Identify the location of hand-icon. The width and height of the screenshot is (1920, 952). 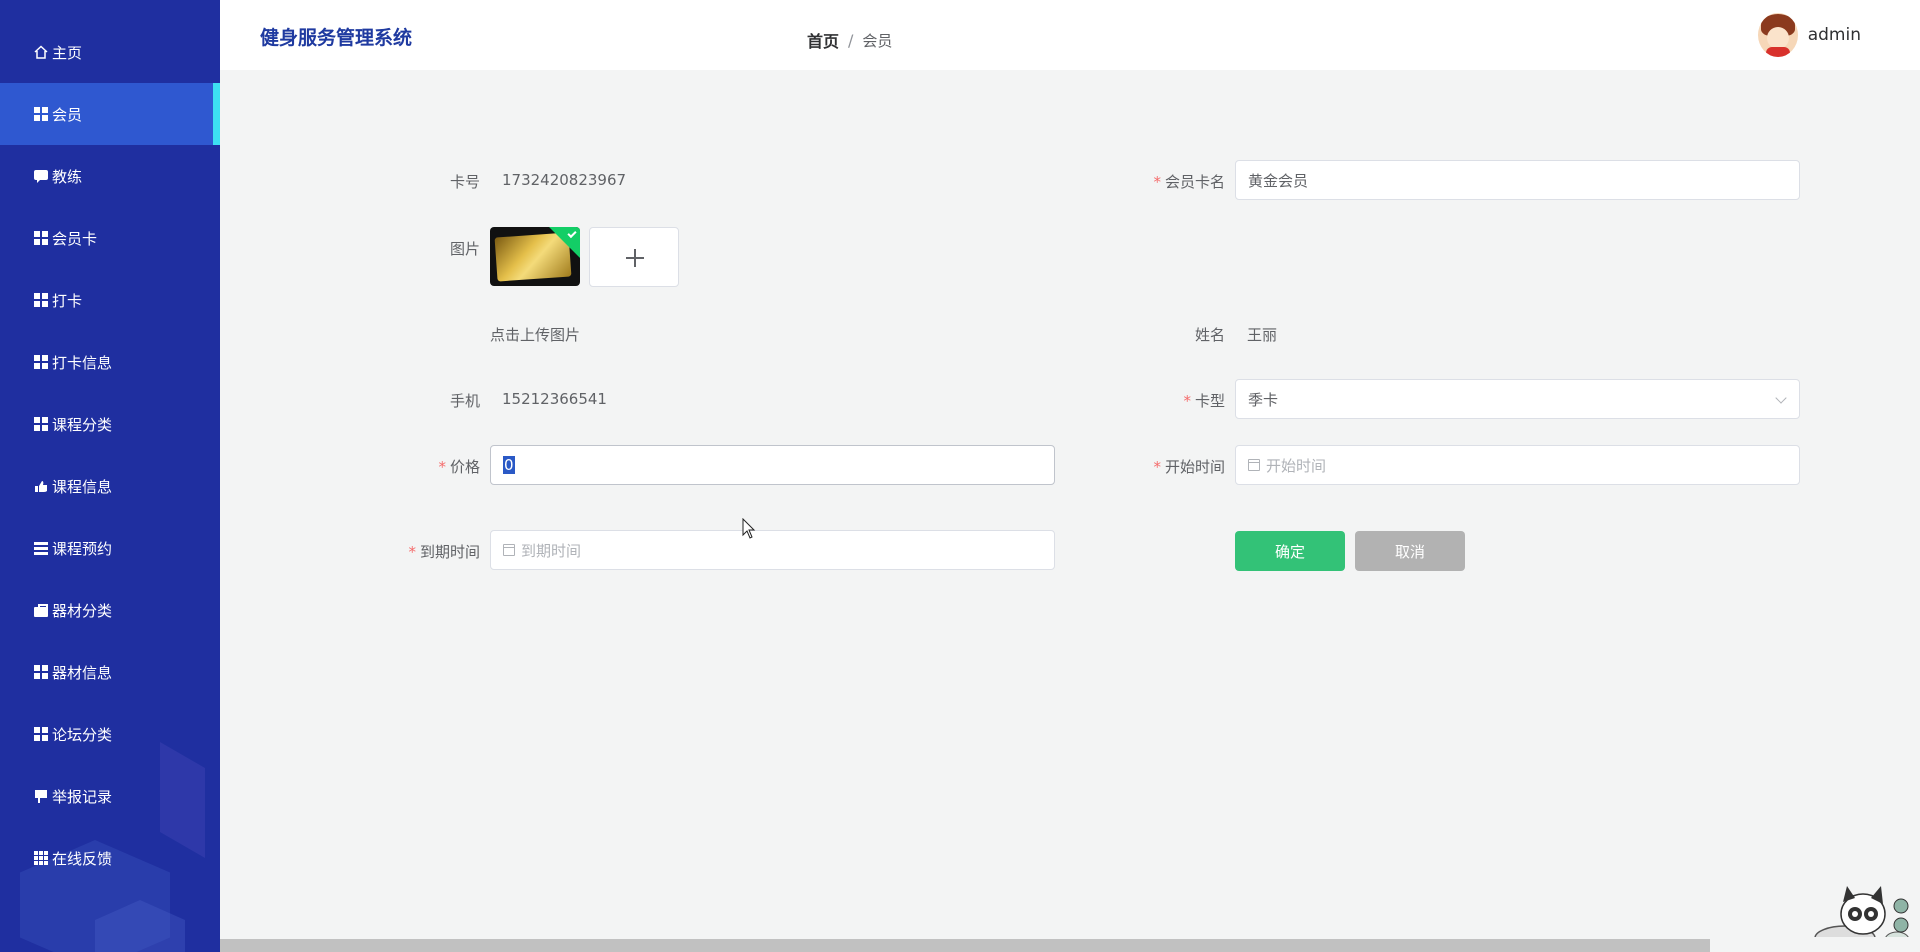
(41, 486).